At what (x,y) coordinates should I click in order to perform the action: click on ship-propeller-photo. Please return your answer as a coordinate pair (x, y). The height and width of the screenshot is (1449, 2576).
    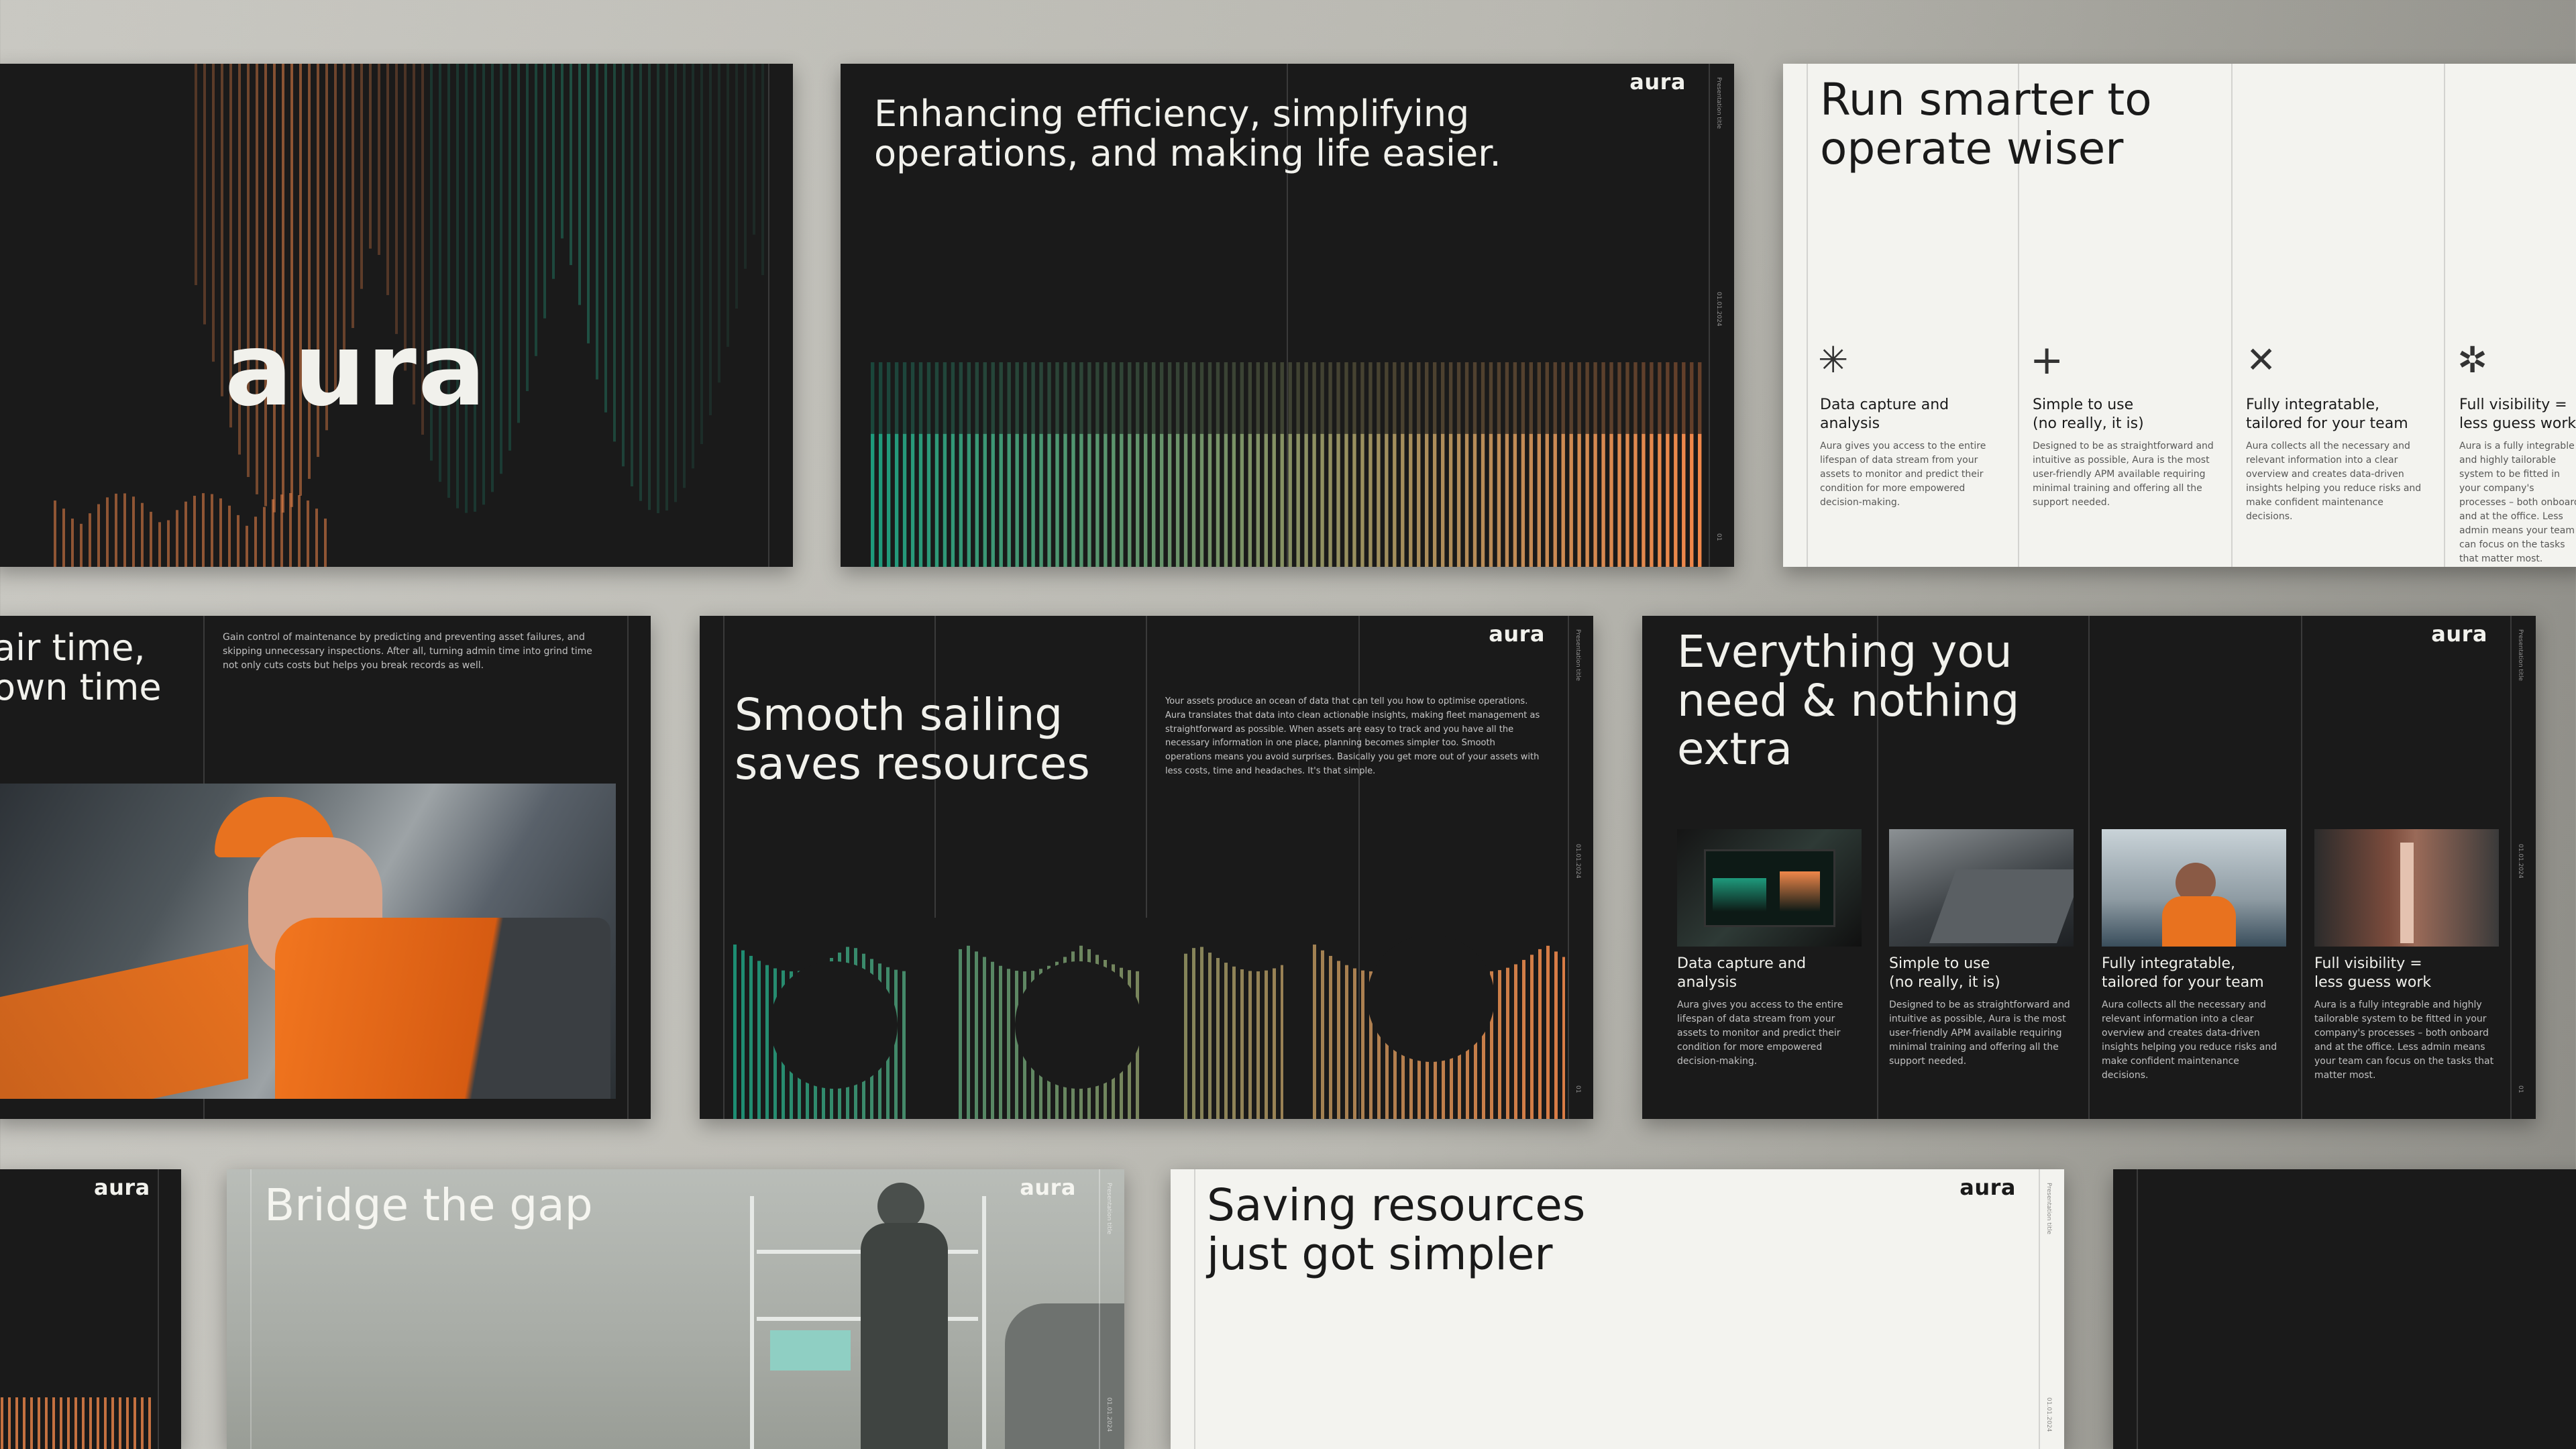
    Looking at the image, I should click on (2406, 888).